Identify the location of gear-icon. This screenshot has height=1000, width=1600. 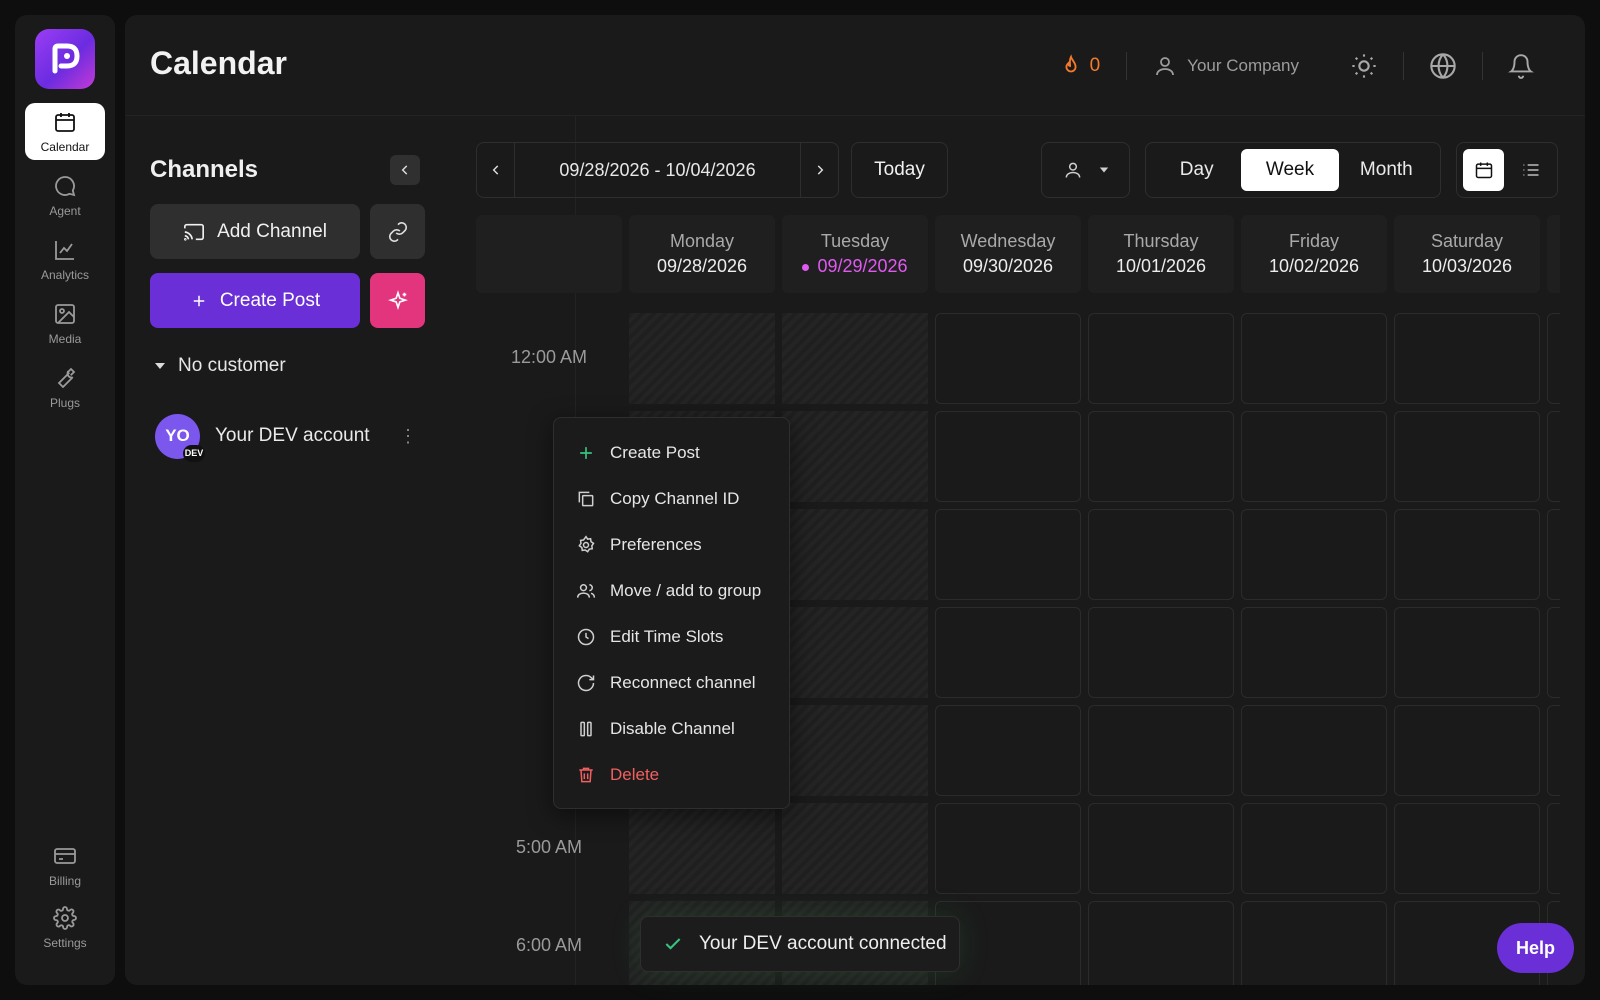
(65, 917).